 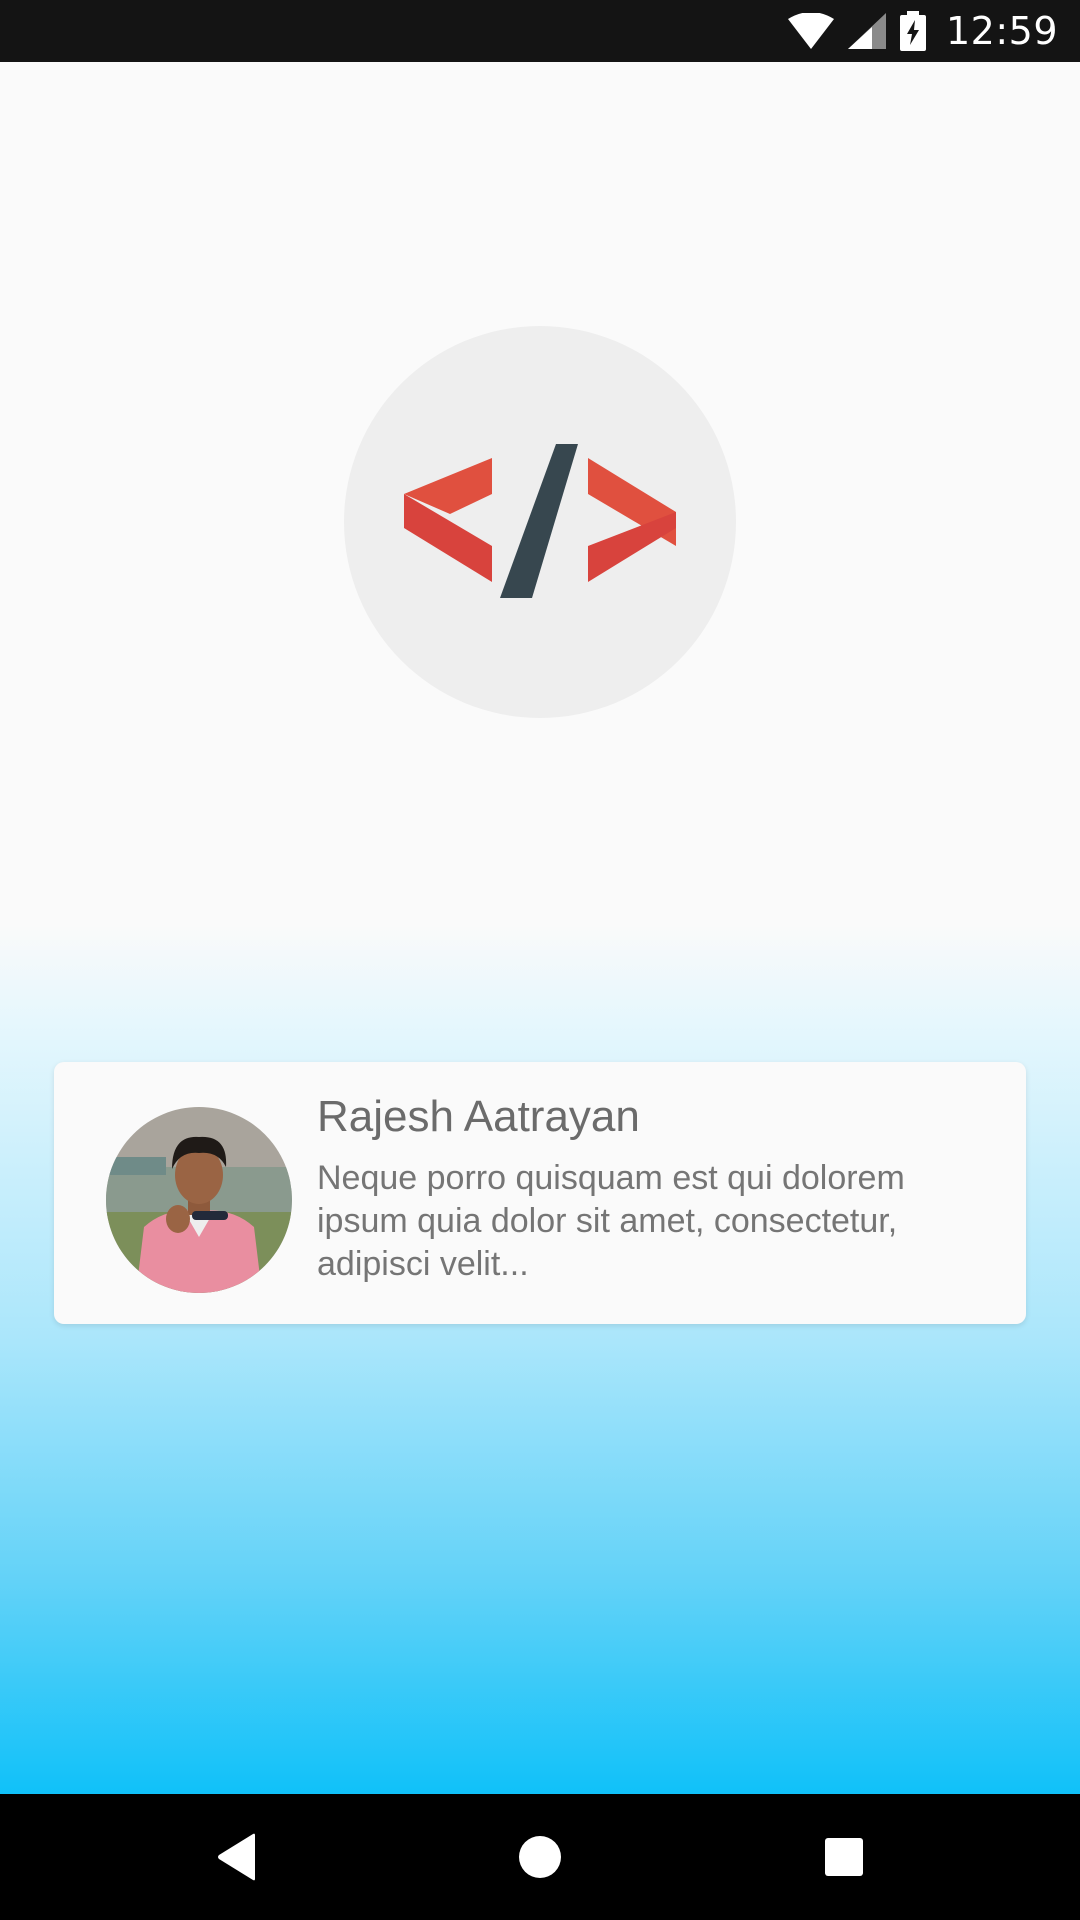 What do you see at coordinates (810, 31) in the screenshot?
I see `wifi-icon` at bounding box center [810, 31].